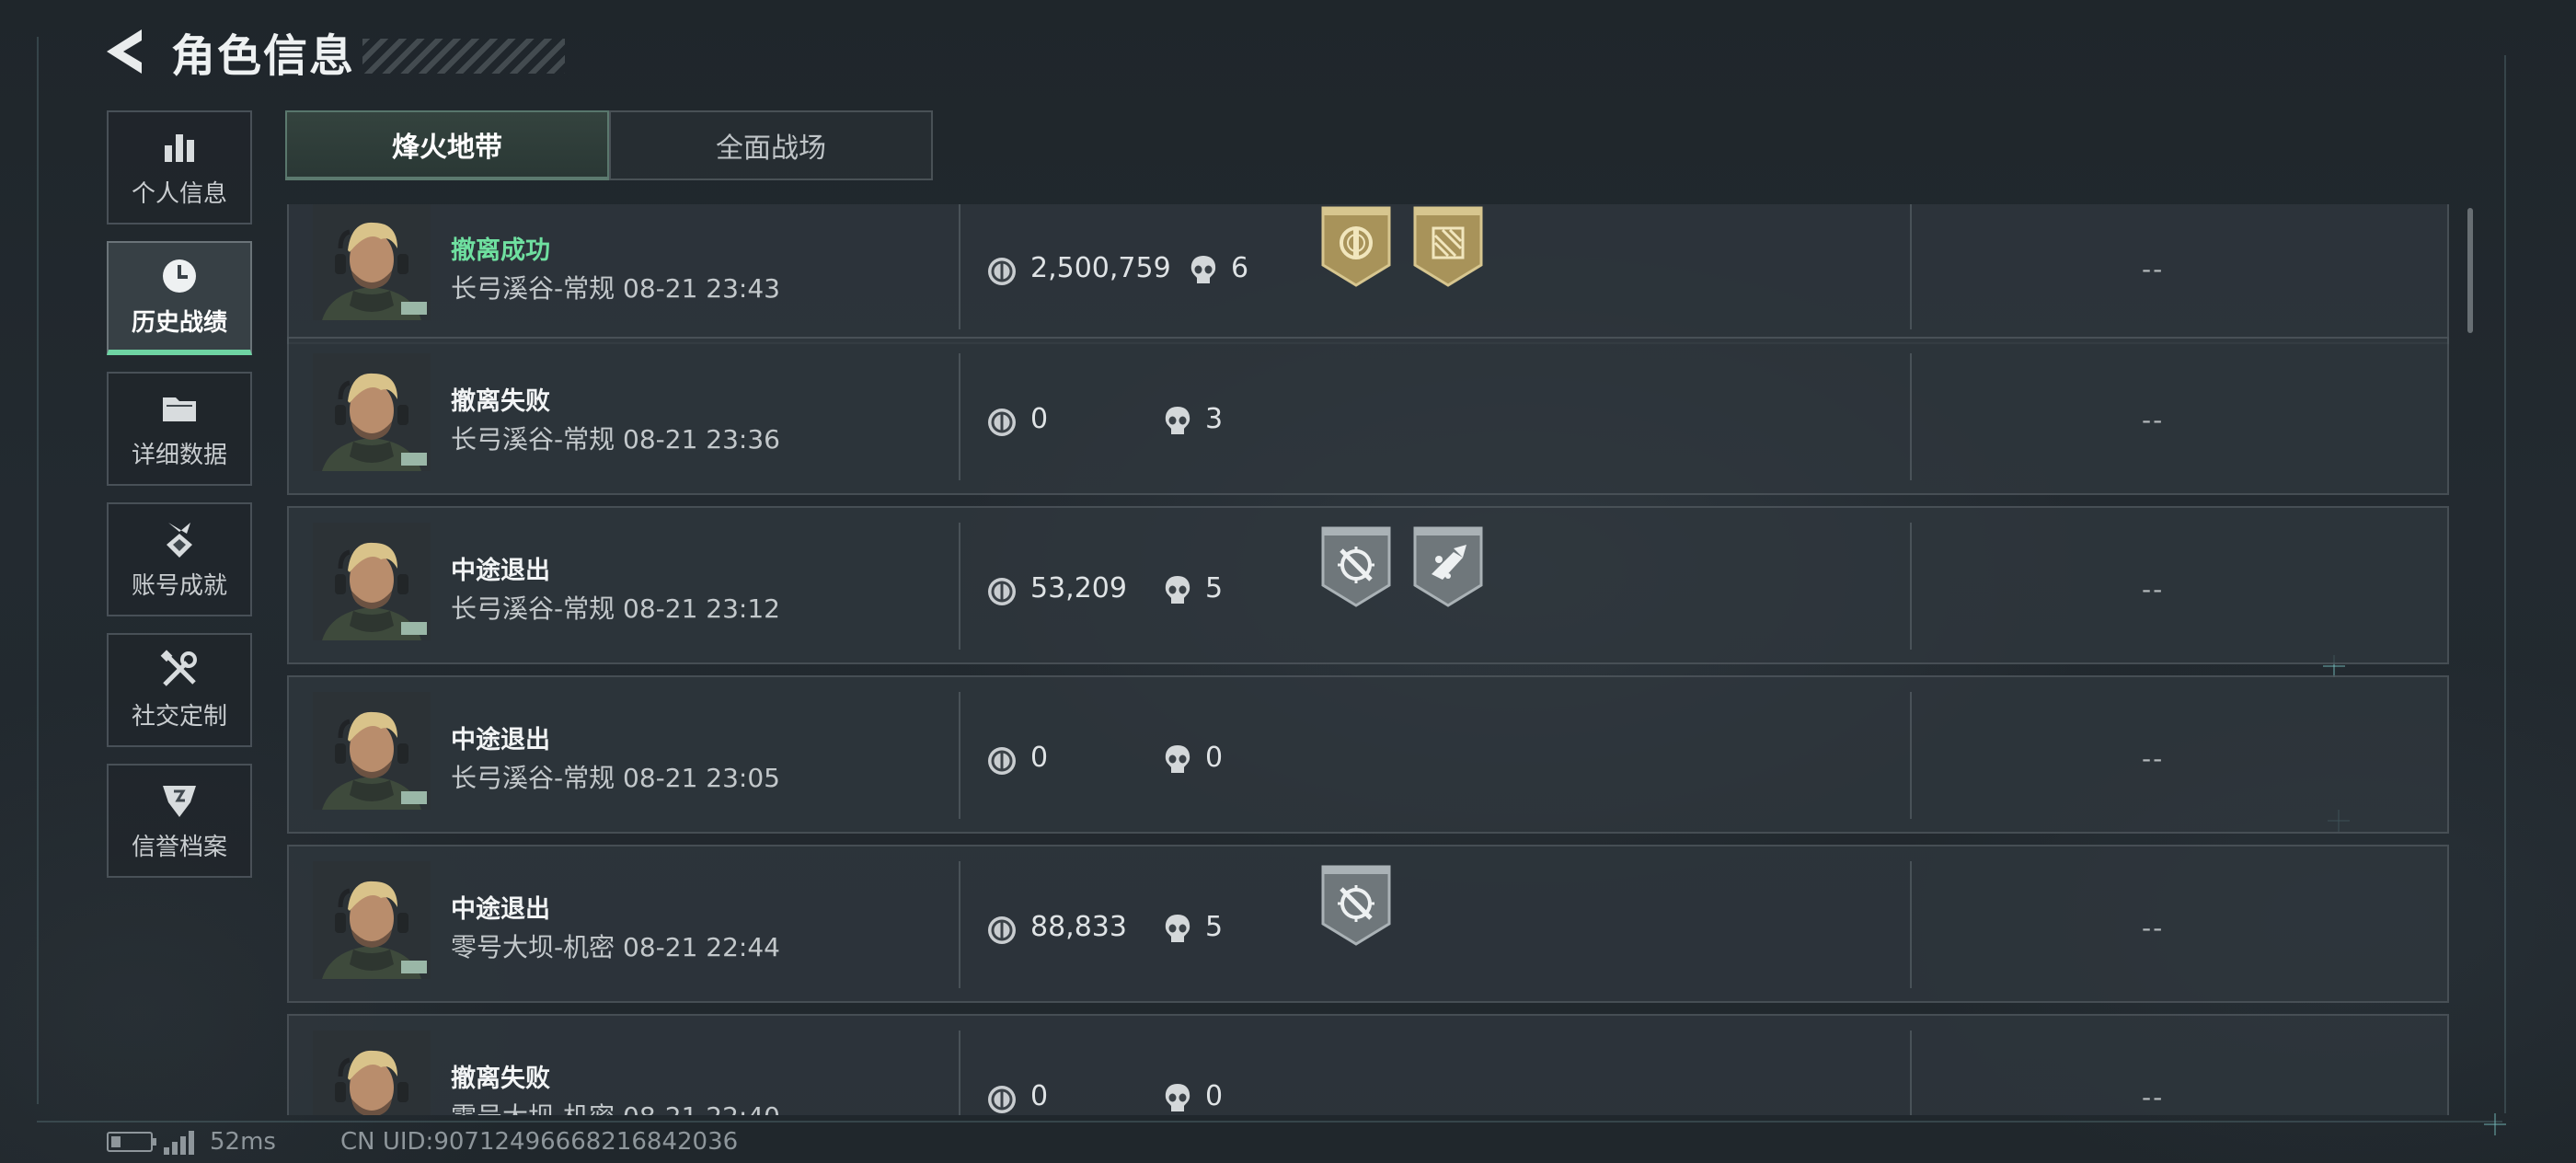 This screenshot has width=2576, height=1163. I want to click on gold-coin-badge-icon, so click(1356, 246).